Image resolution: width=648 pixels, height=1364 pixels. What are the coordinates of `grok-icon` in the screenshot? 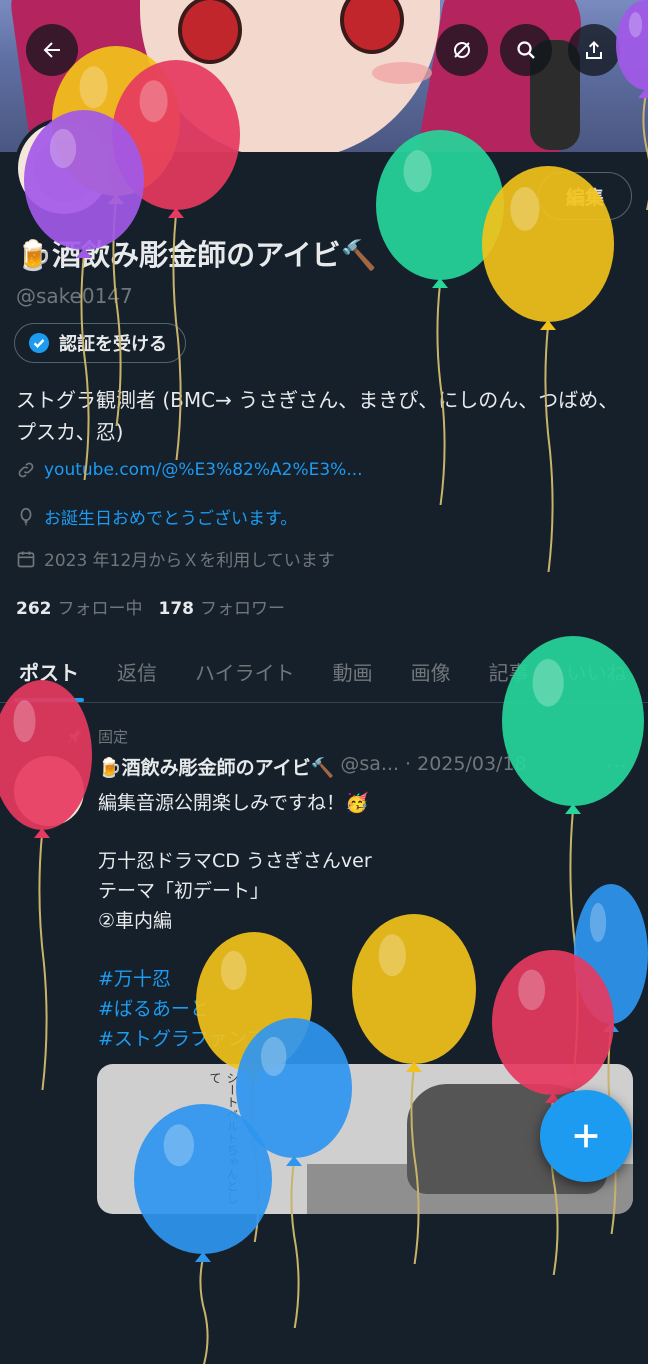 It's located at (462, 50).